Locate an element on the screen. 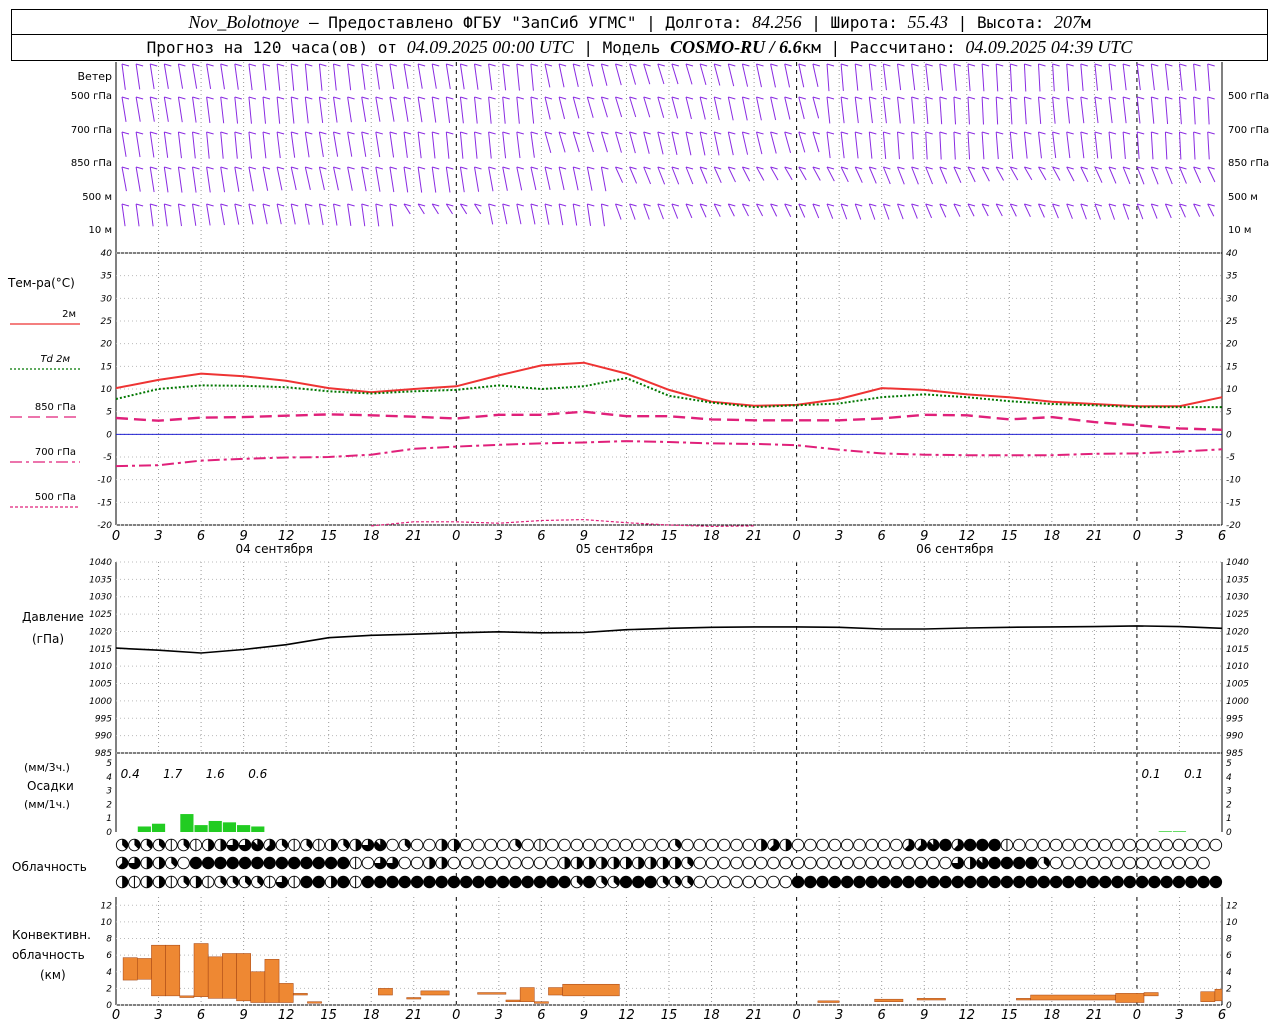  precip-3h-value: 0.4 is located at coordinates (130, 774).